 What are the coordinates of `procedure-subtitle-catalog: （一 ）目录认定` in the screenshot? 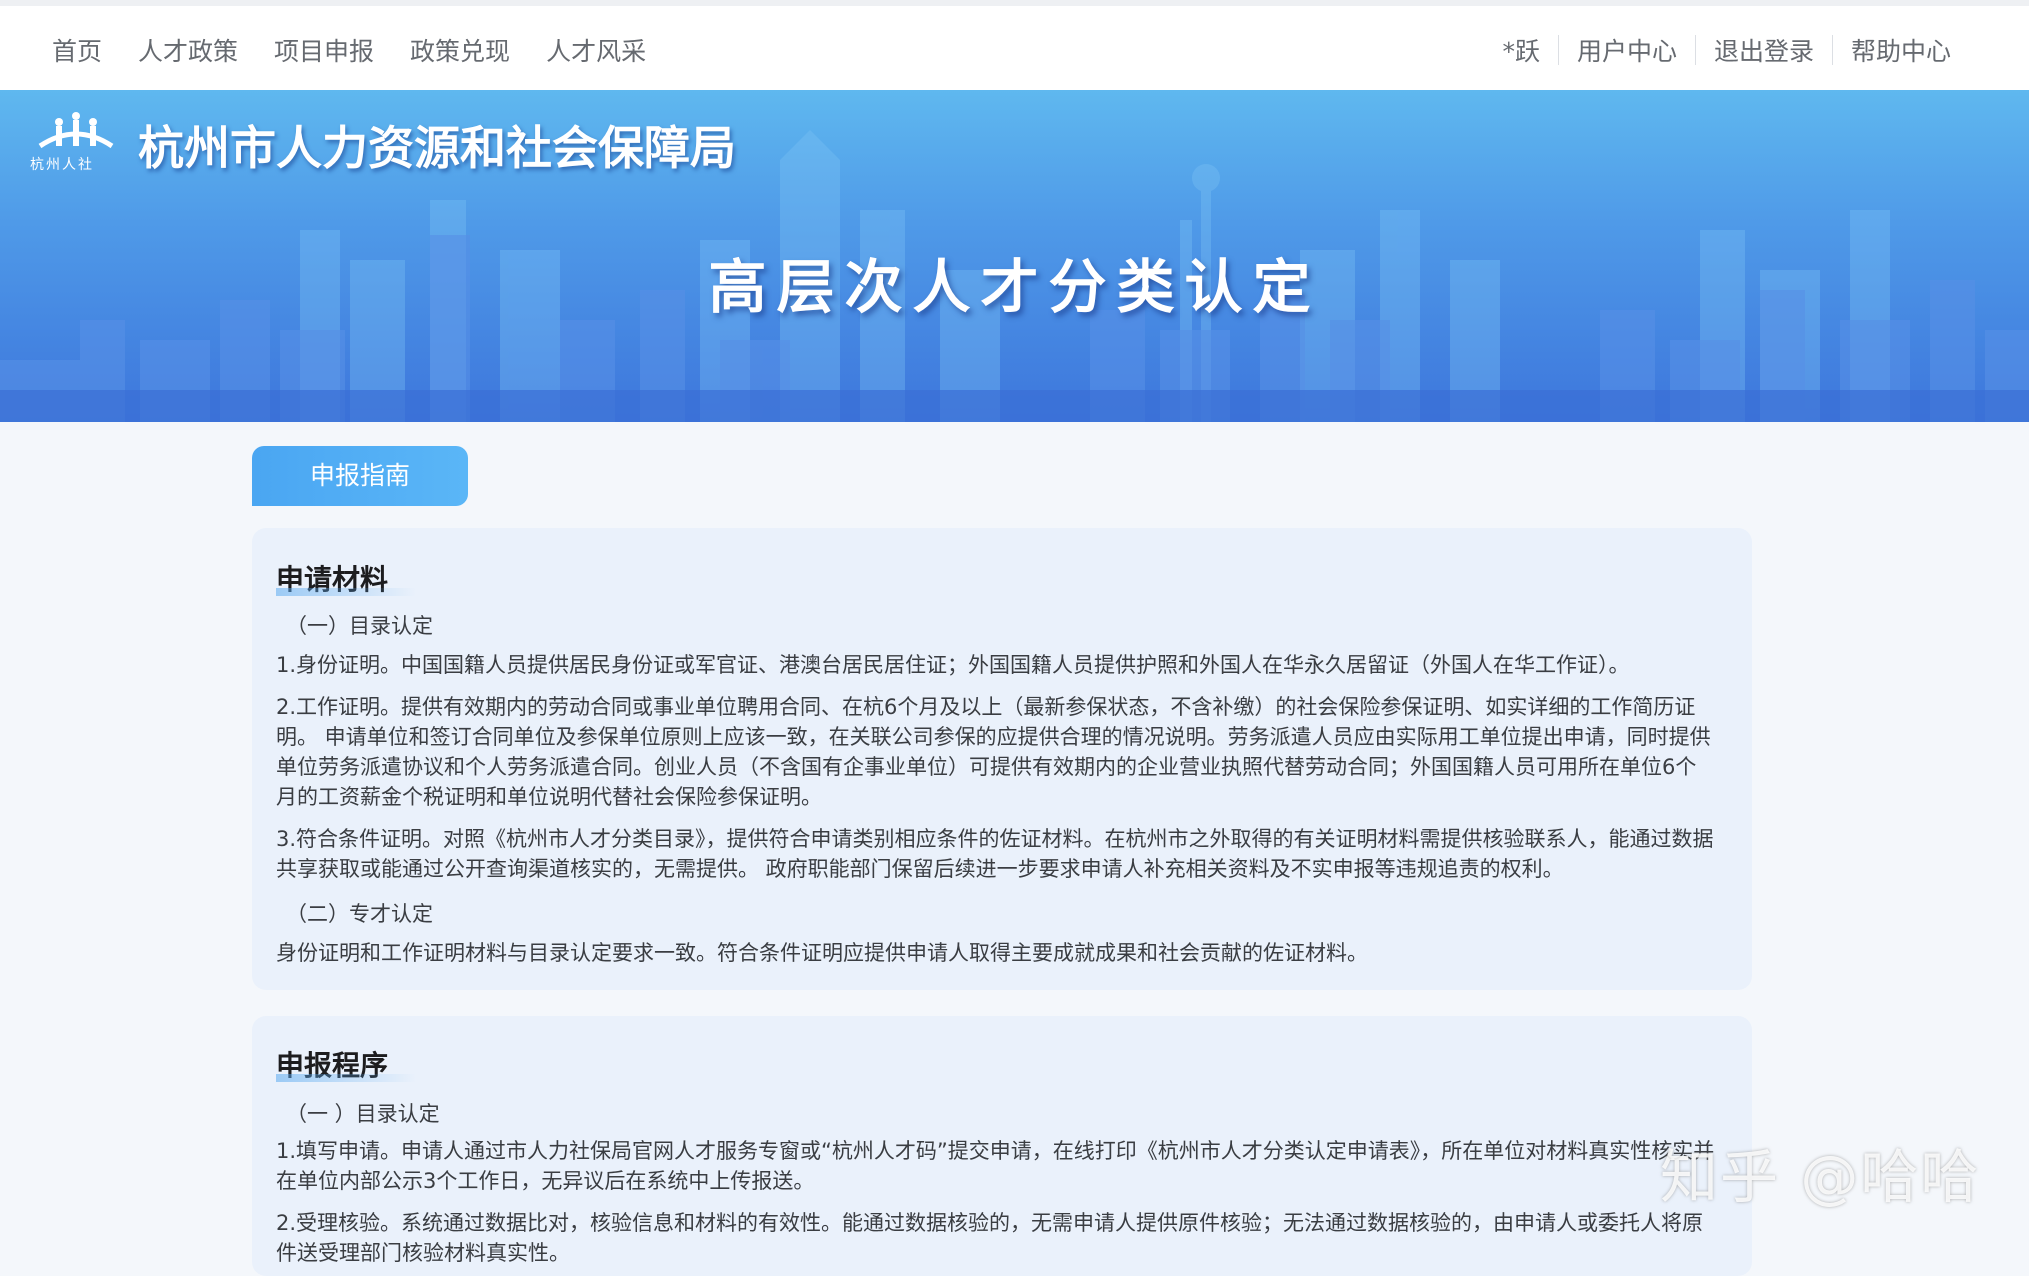 It's located at (363, 1114).